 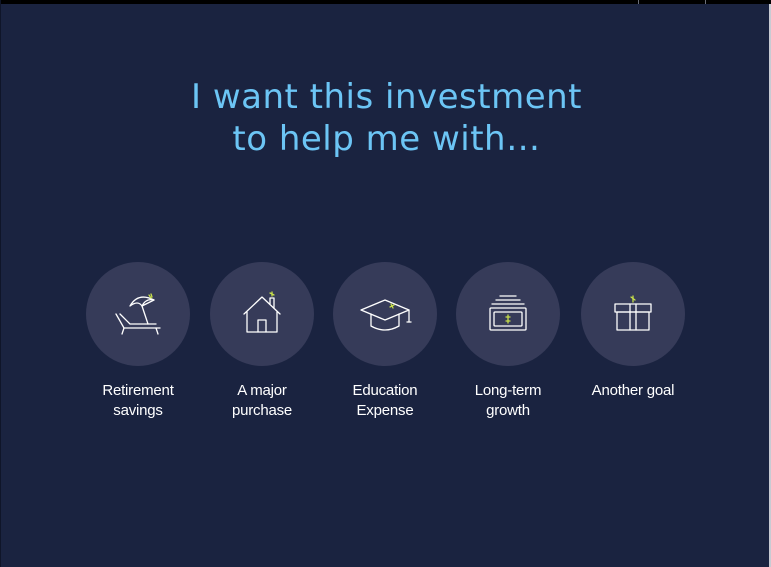 I want to click on graduation-cap-icon, so click(x=386, y=315).